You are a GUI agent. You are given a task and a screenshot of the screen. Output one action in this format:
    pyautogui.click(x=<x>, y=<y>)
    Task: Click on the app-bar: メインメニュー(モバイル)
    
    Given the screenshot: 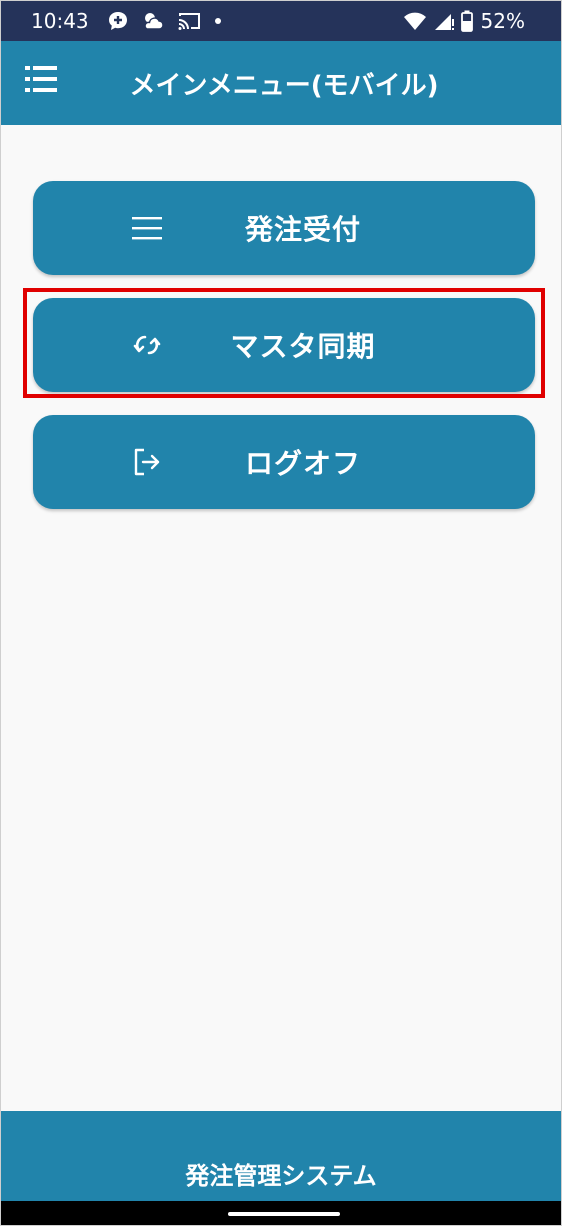 What is the action you would take?
    pyautogui.click(x=281, y=83)
    